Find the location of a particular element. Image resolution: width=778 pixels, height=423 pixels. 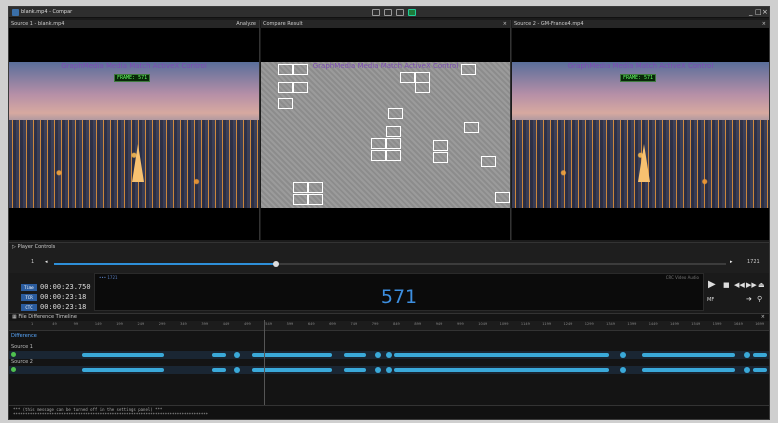

ruler-tick: 1099 is located at coordinates (504, 324).